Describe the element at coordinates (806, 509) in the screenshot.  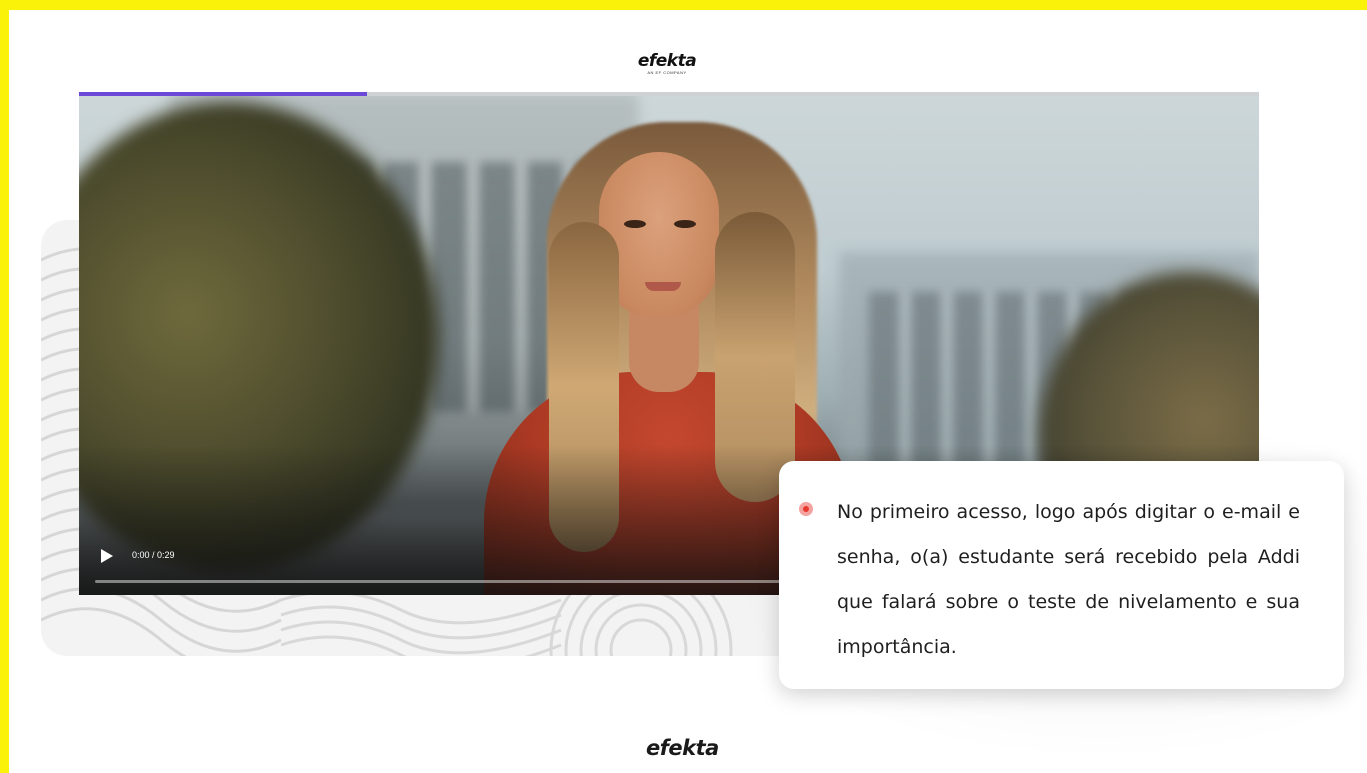
I see `target-bullet-icon` at that location.